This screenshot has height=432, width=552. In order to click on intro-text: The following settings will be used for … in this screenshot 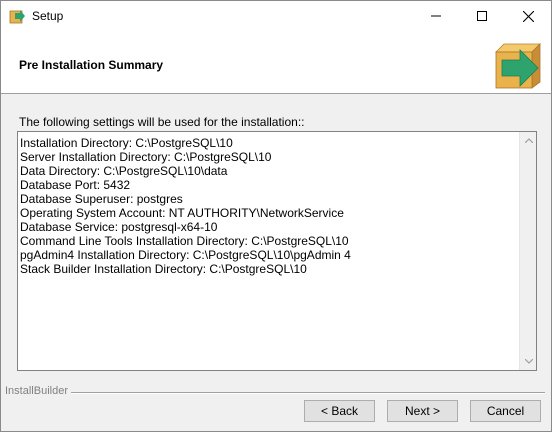, I will do `click(162, 122)`.